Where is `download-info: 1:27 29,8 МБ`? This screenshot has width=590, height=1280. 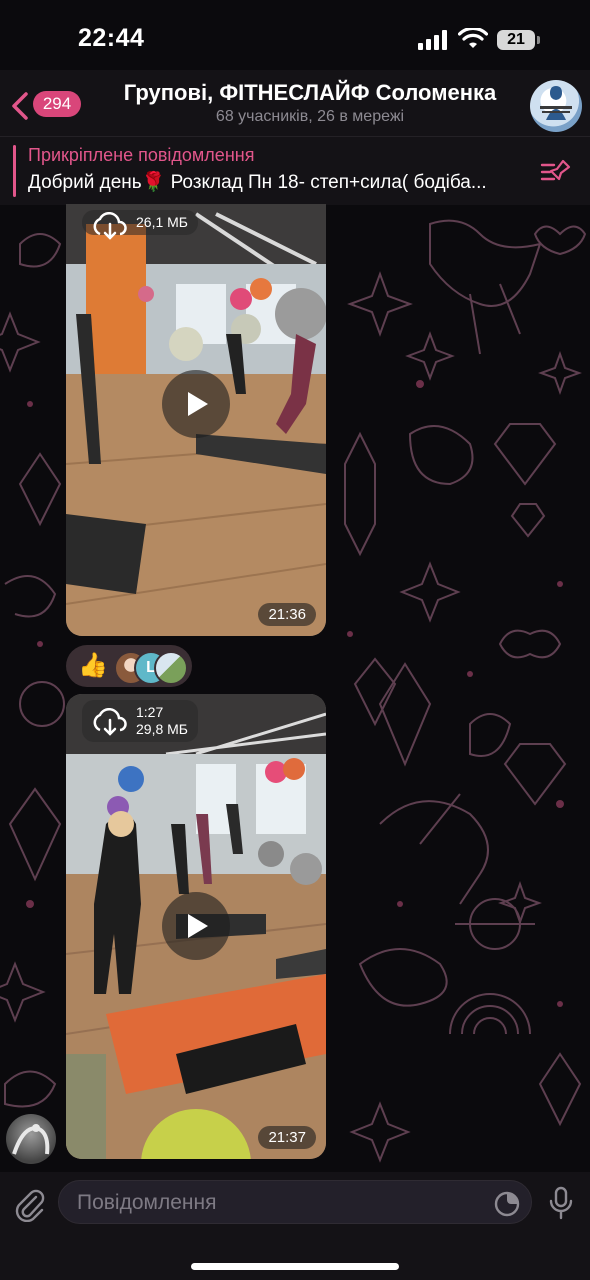 download-info: 1:27 29,8 МБ is located at coordinates (140, 721).